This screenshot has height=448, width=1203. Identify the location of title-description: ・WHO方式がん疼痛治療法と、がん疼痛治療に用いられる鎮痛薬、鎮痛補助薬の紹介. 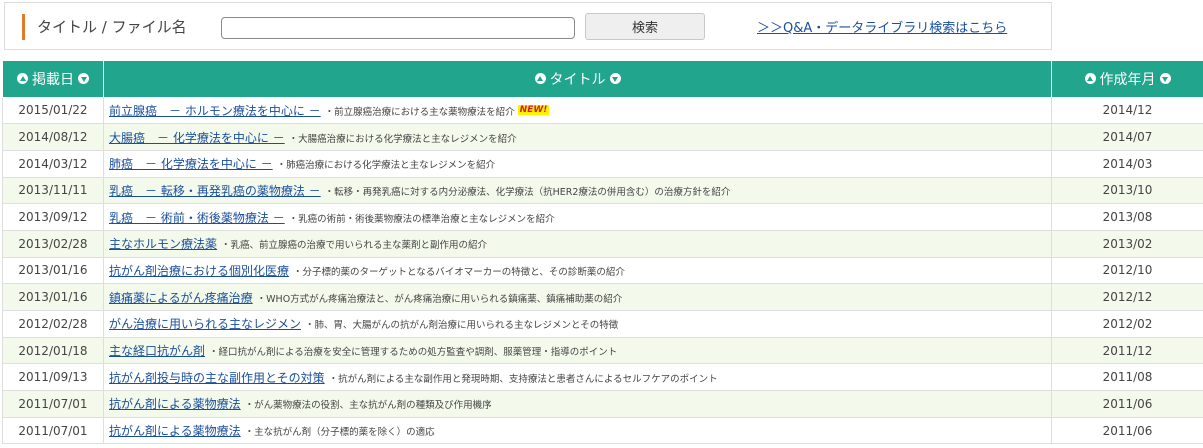
(439, 299).